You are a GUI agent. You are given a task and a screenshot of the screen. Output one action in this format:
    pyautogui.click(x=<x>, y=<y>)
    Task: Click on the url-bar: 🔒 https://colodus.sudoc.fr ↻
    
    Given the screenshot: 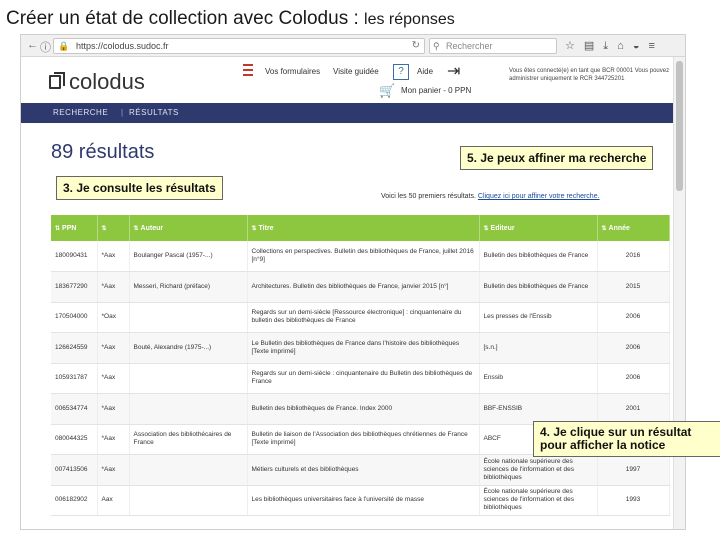 What is the action you would take?
    pyautogui.click(x=239, y=46)
    